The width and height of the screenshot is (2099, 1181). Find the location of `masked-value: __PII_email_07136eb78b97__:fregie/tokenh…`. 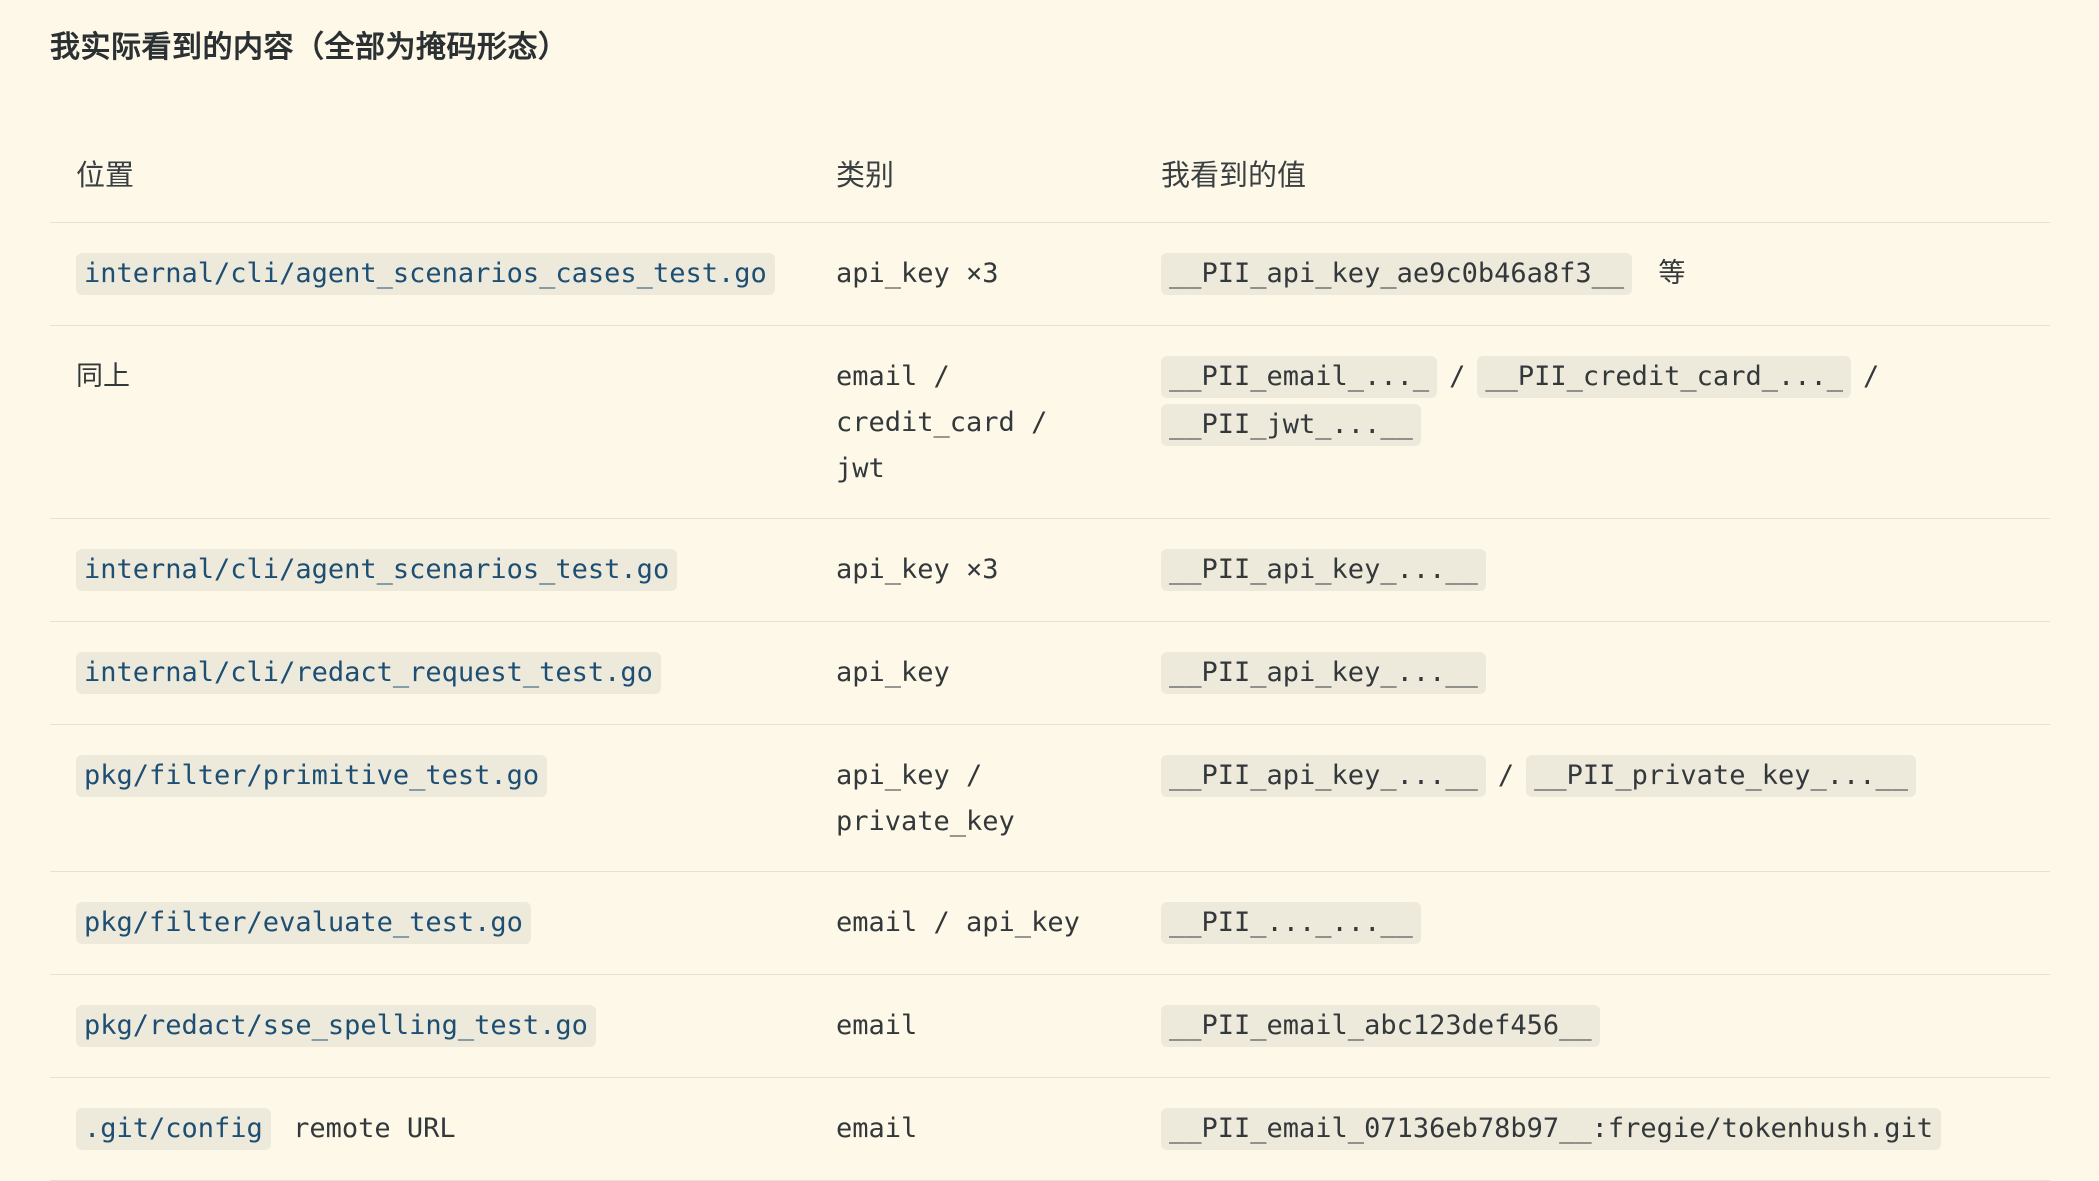

masked-value: __PII_email_07136eb78b97__:fregie/tokenh… is located at coordinates (1551, 1129).